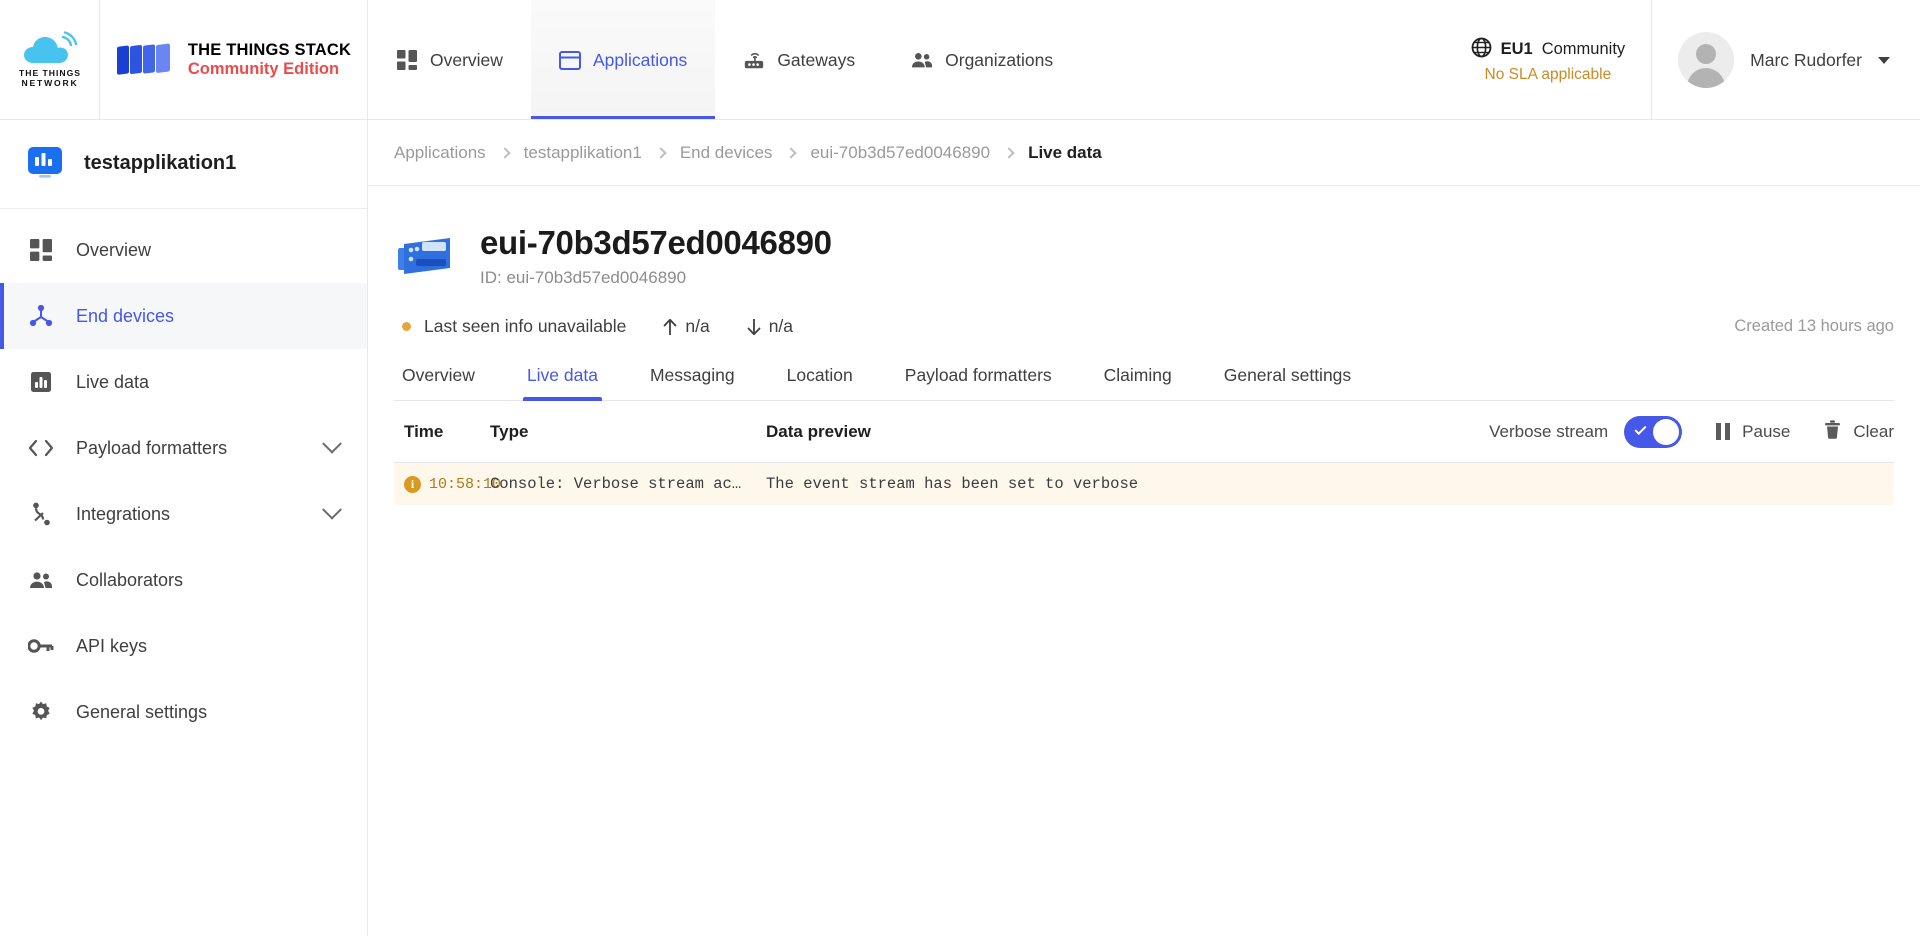  What do you see at coordinates (1287, 382) in the screenshot?
I see `tab-general-settings: General settings` at bounding box center [1287, 382].